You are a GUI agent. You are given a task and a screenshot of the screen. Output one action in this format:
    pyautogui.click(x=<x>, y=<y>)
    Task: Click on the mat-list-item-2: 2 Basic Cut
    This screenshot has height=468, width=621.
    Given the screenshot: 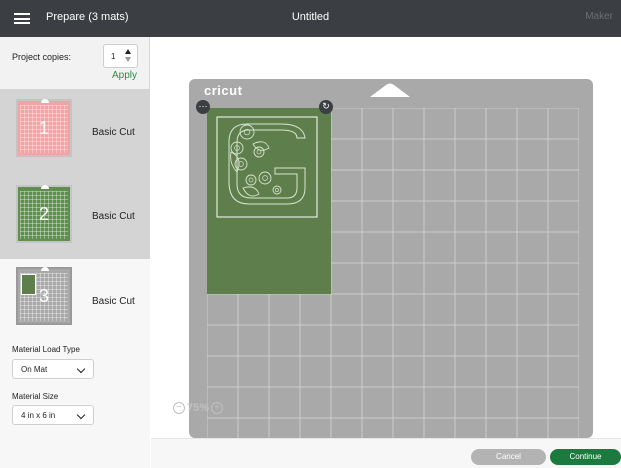 What is the action you would take?
    pyautogui.click(x=75, y=217)
    